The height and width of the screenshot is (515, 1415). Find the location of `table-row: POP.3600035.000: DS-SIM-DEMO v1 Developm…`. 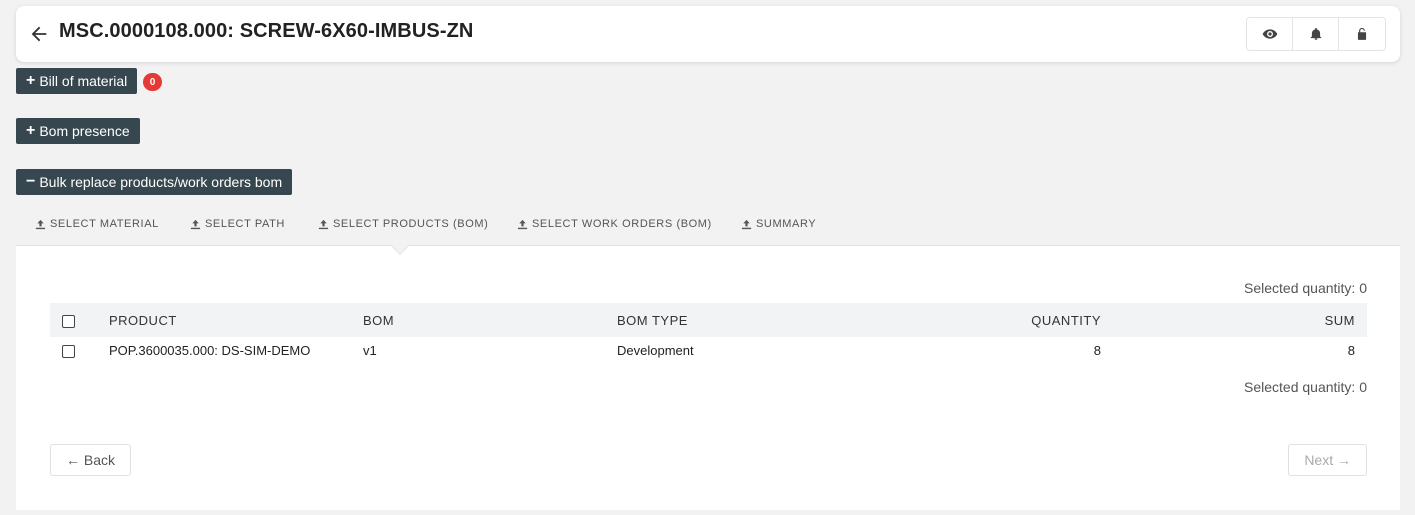

table-row: POP.3600035.000: DS-SIM-DEMO v1 Developm… is located at coordinates (708, 350).